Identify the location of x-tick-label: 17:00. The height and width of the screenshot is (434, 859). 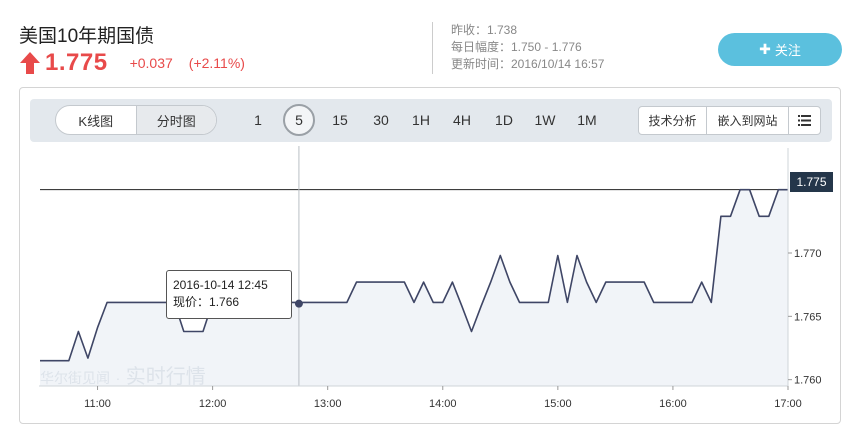
(788, 404).